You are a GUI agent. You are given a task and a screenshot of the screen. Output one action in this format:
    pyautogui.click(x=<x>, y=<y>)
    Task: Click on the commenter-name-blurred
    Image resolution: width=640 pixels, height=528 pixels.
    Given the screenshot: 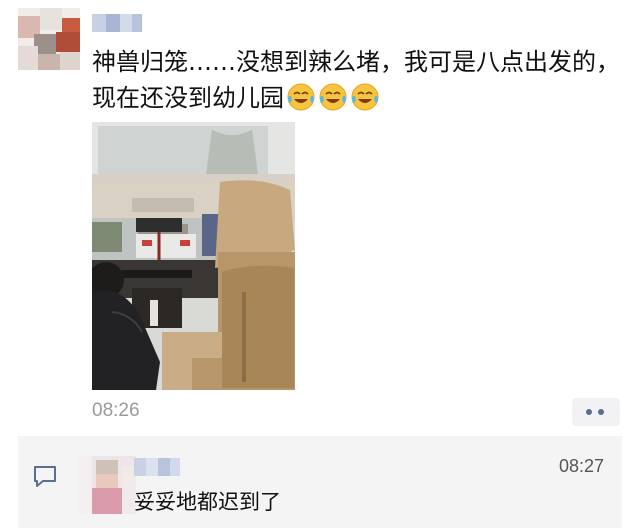 What is the action you would take?
    pyautogui.click(x=157, y=467)
    